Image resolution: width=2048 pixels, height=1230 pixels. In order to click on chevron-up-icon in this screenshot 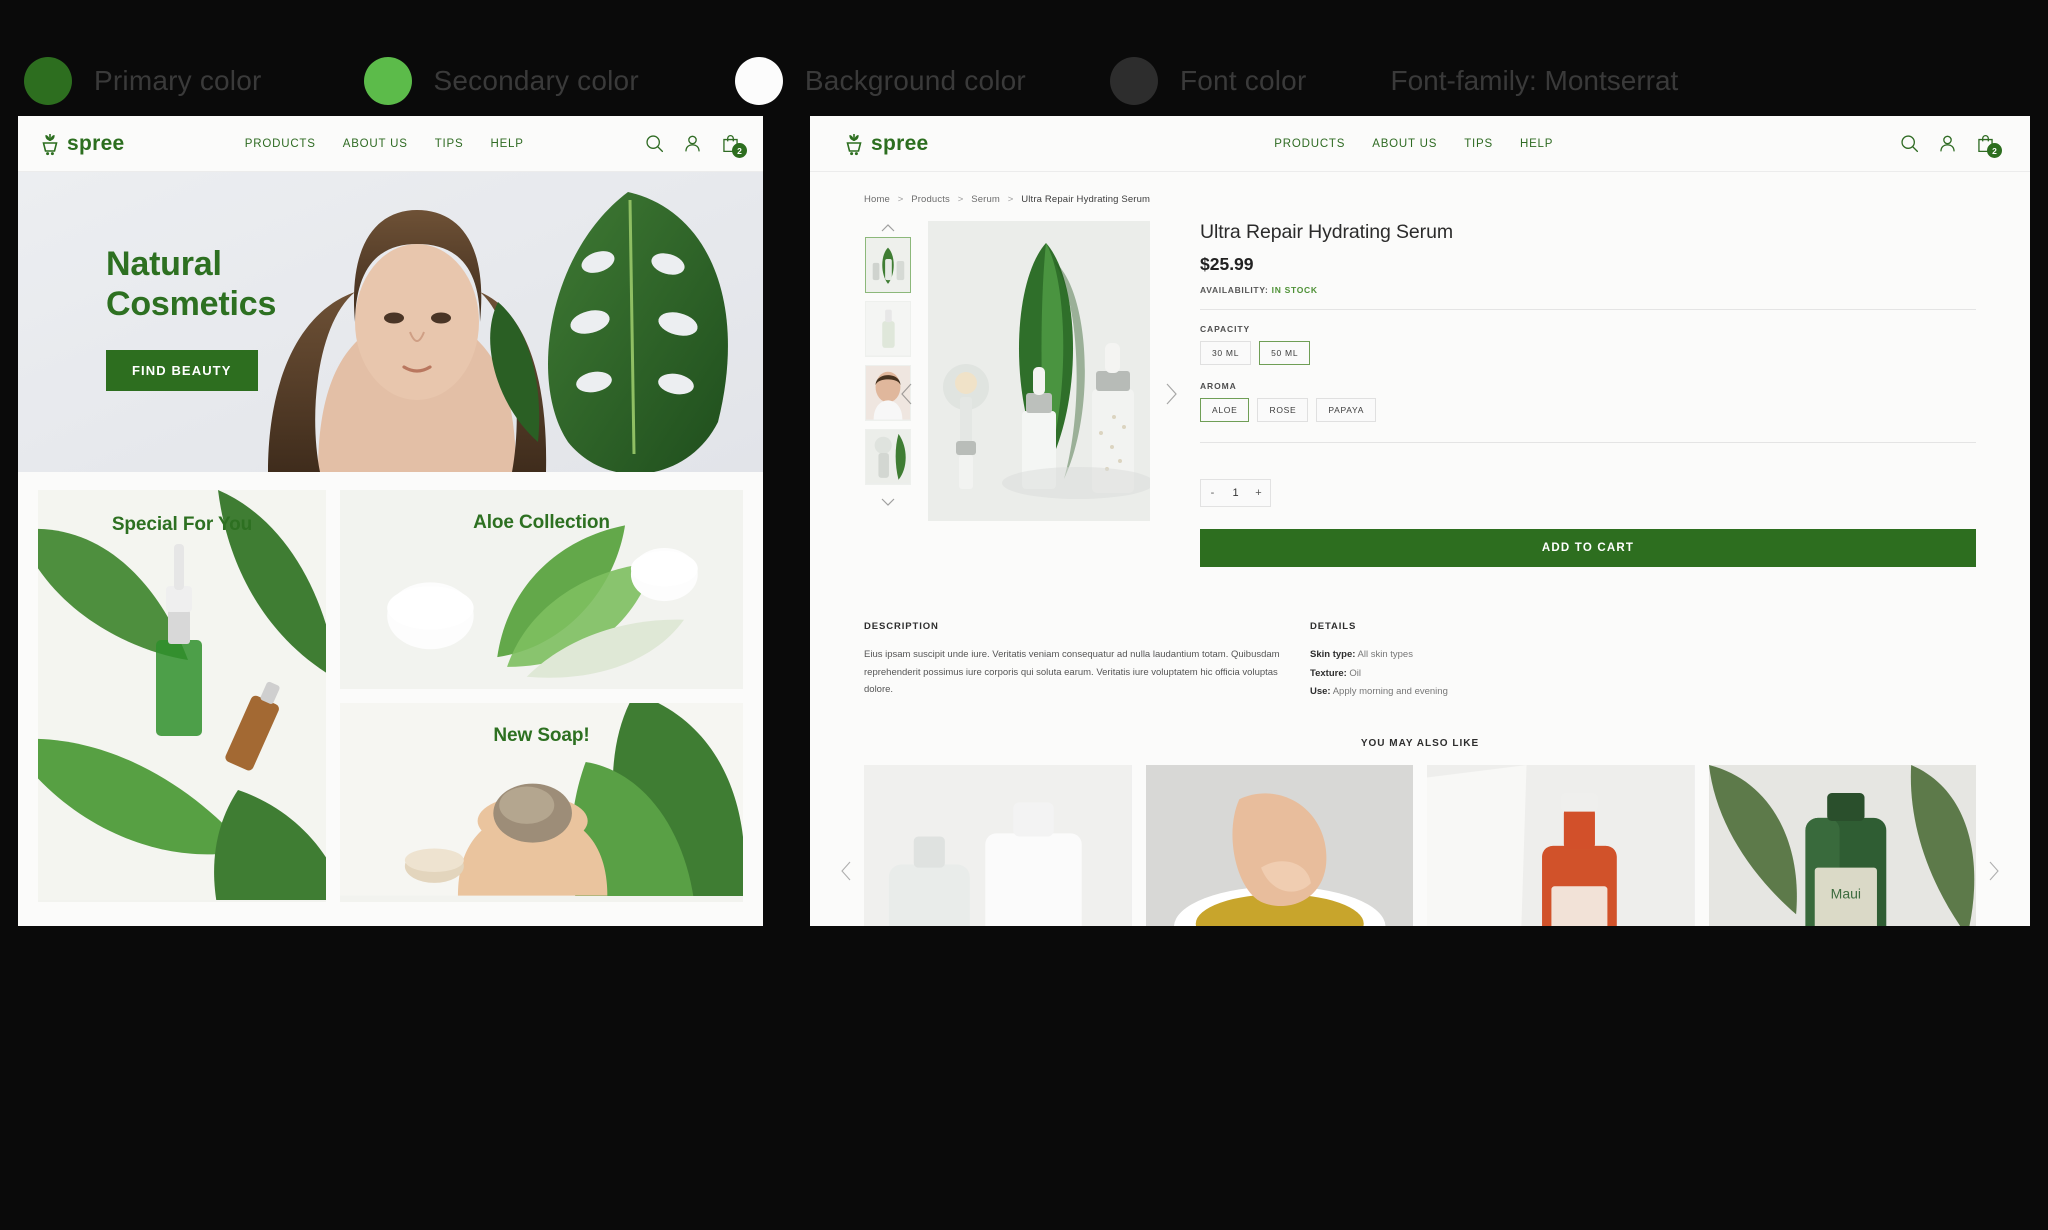, I will do `click(888, 228)`.